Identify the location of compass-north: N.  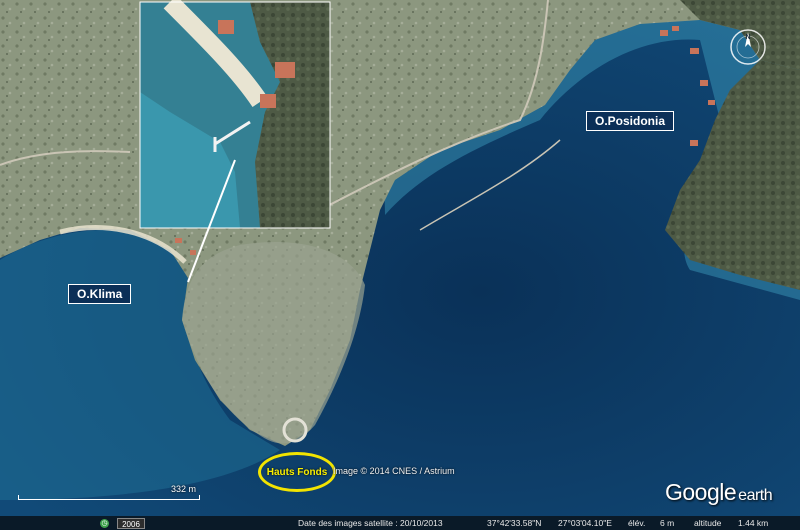
(747, 37).